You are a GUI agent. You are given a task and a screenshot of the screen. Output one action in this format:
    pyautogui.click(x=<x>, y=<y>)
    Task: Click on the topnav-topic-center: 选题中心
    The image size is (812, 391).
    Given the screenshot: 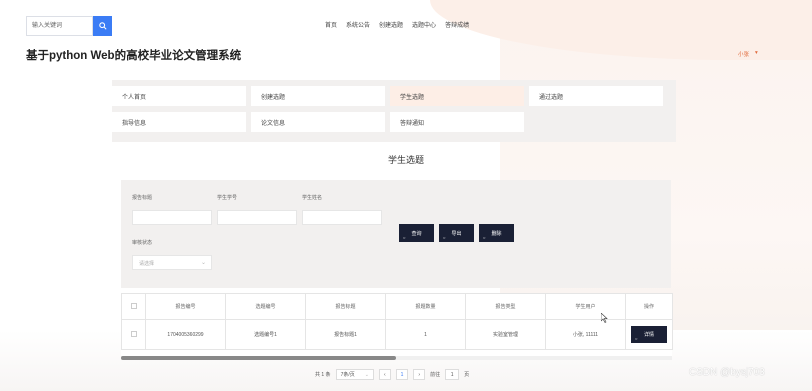 What is the action you would take?
    pyautogui.click(x=424, y=24)
    